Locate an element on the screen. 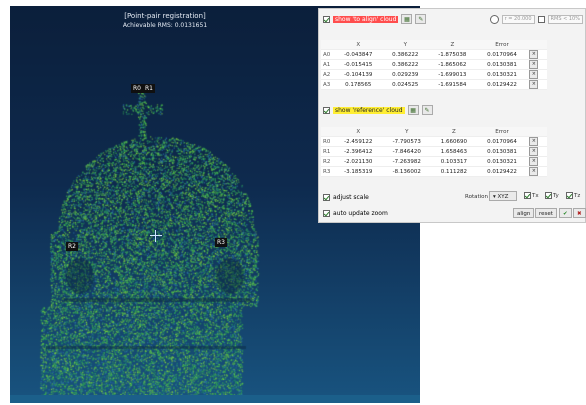  auto-zoom-label: auto update zoom is located at coordinates (360, 213).